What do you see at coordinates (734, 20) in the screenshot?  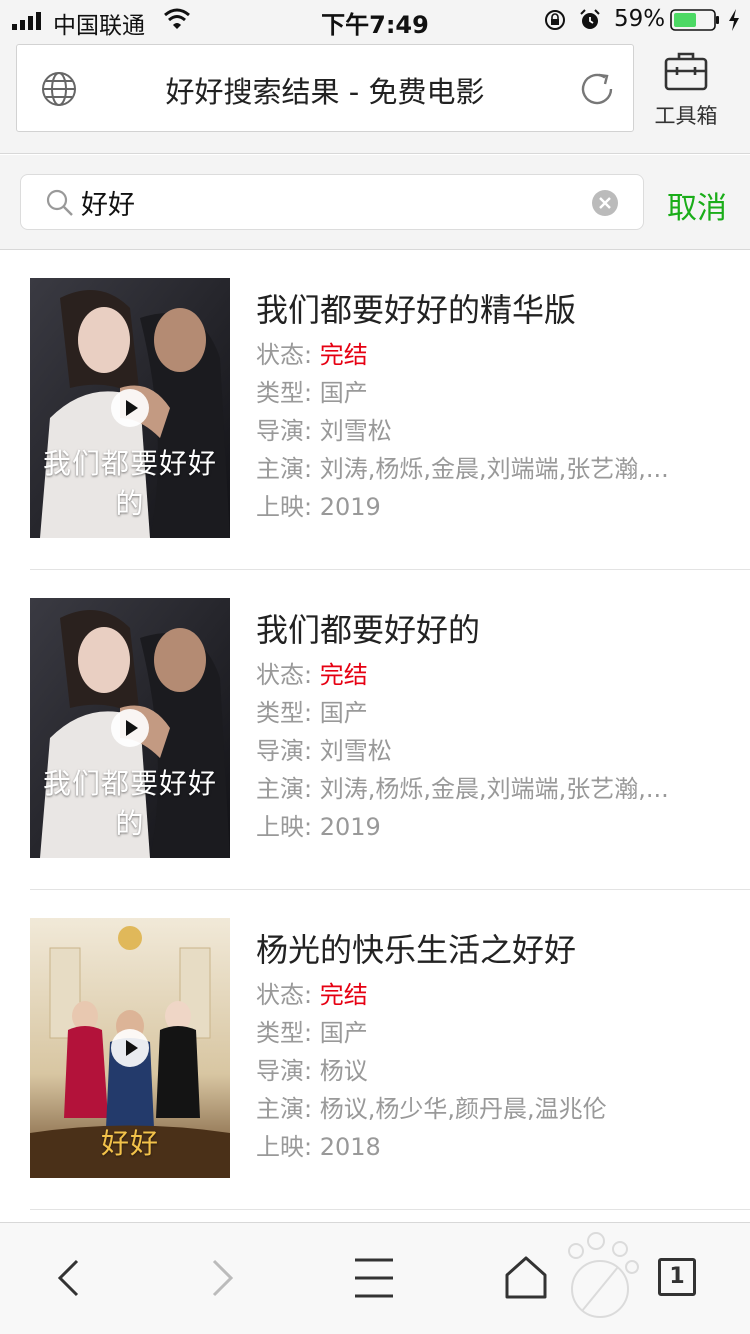 I see `charging-icon` at bounding box center [734, 20].